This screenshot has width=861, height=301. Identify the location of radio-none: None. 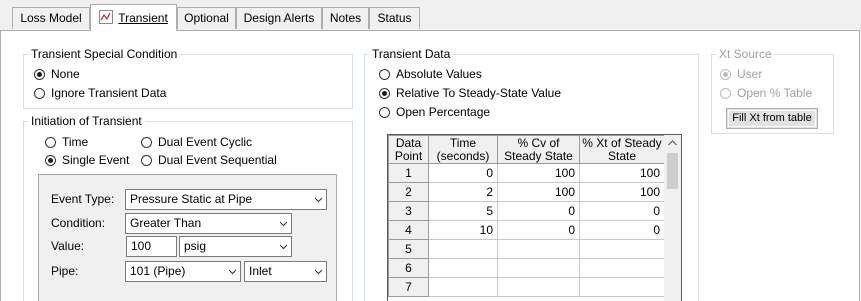
(57, 74).